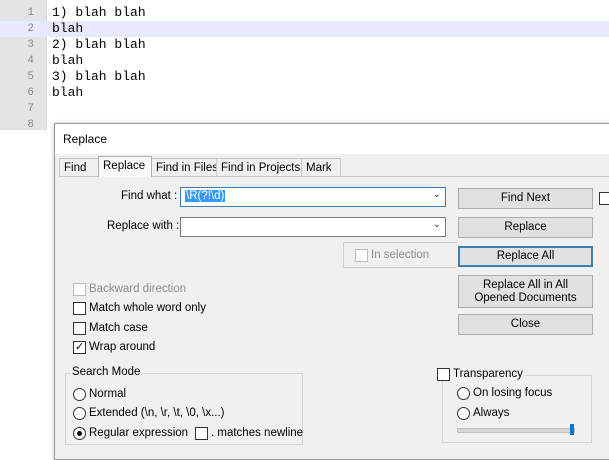  I want to click on line-number: 3, so click(30, 45).